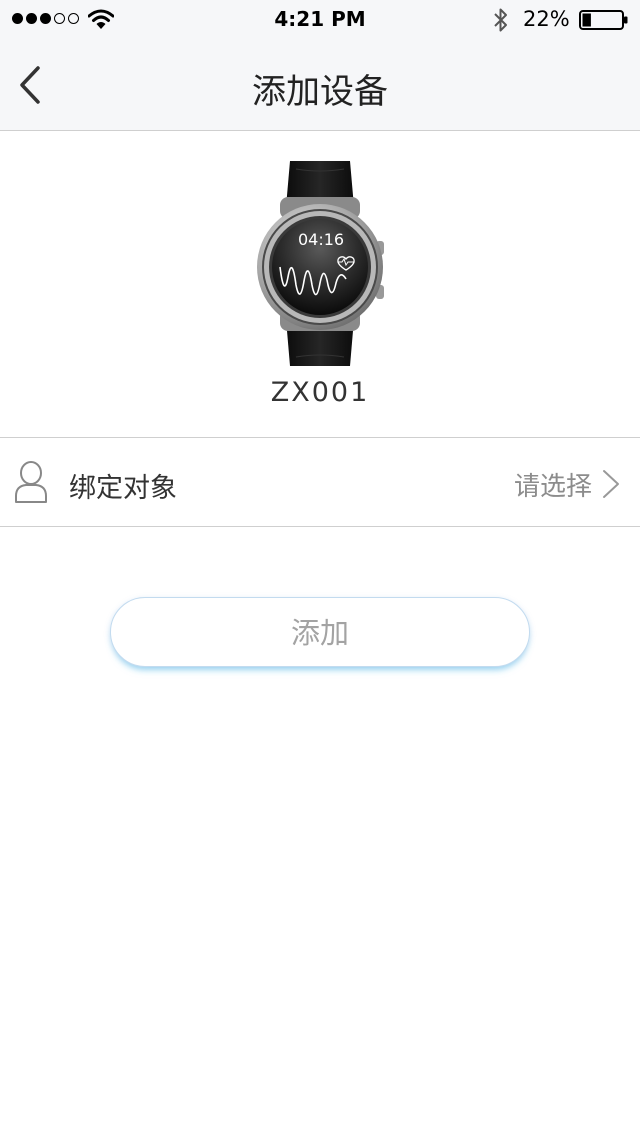 This screenshot has height=1136, width=640. I want to click on chevron-right-icon, so click(611, 484).